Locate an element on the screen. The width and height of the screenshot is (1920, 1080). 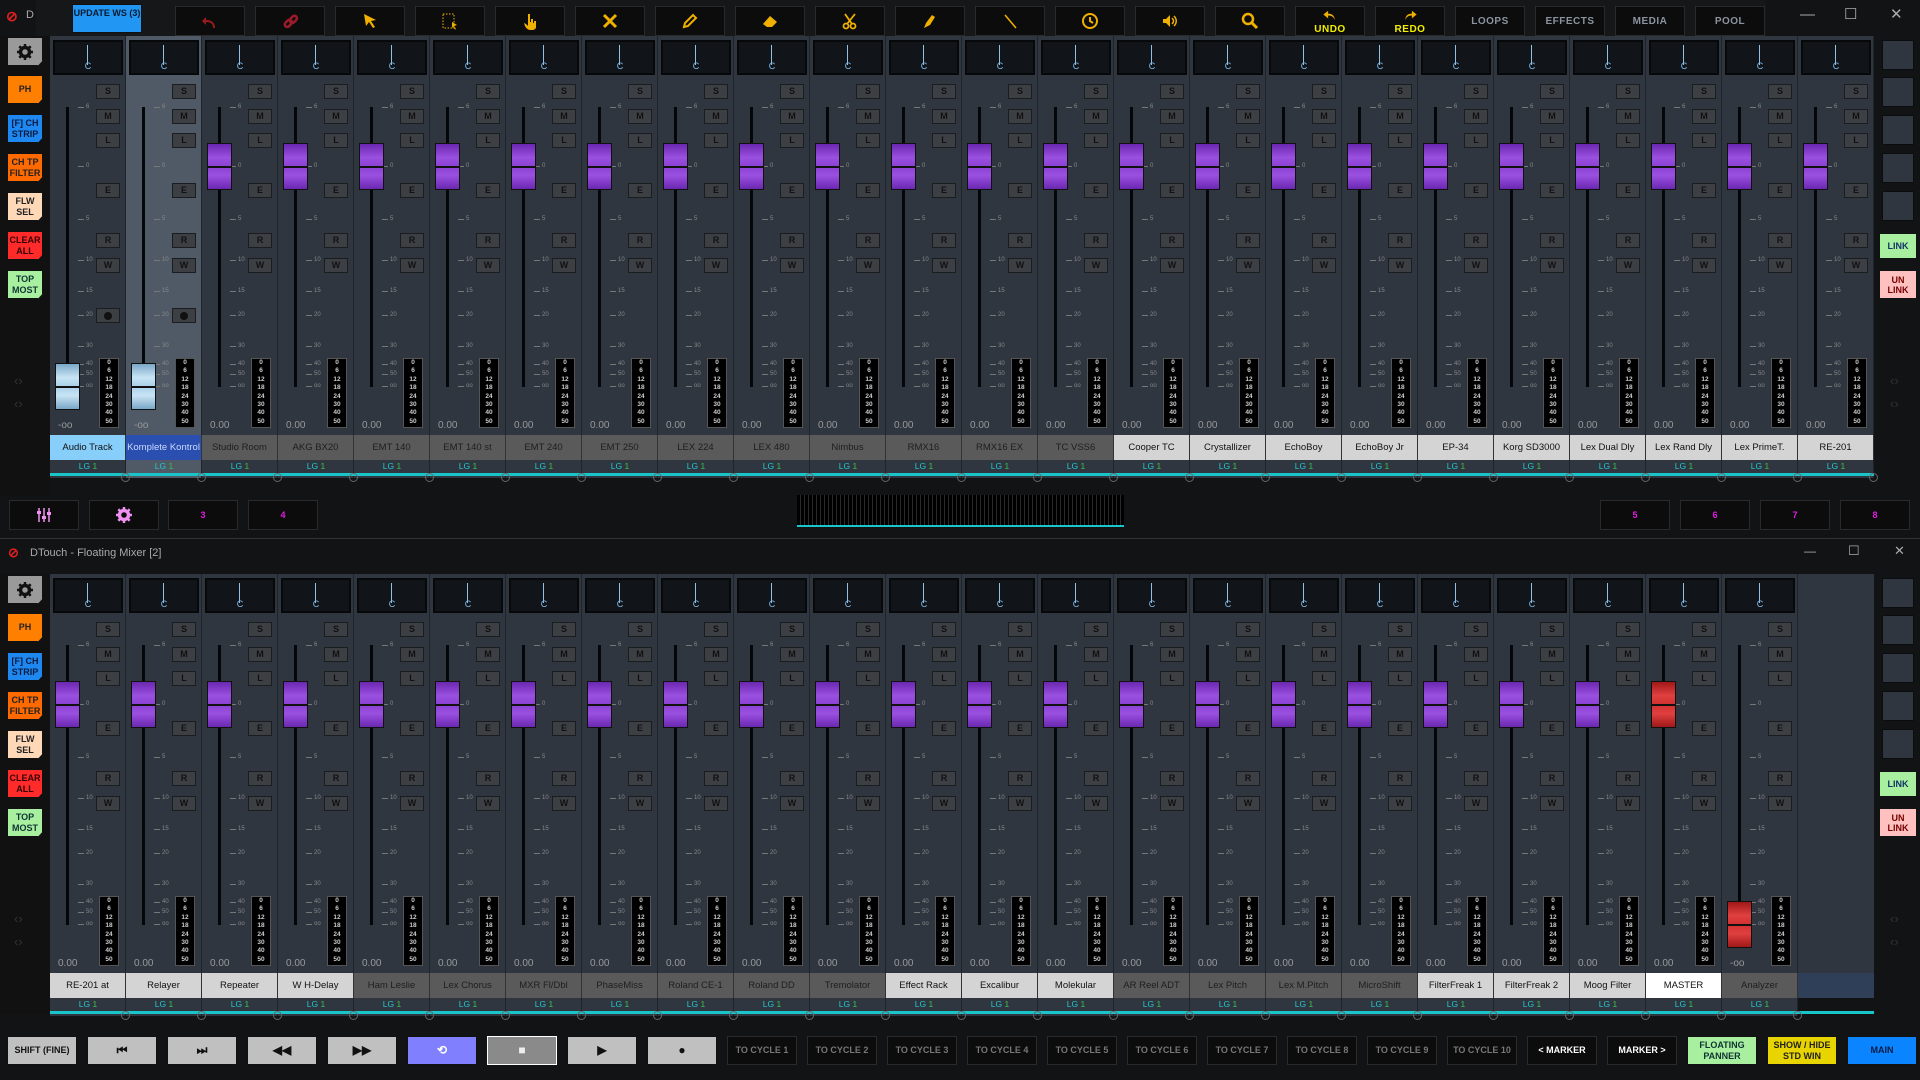
to-cycle-1-button: TO CYCLE 1 is located at coordinates (762, 1050).